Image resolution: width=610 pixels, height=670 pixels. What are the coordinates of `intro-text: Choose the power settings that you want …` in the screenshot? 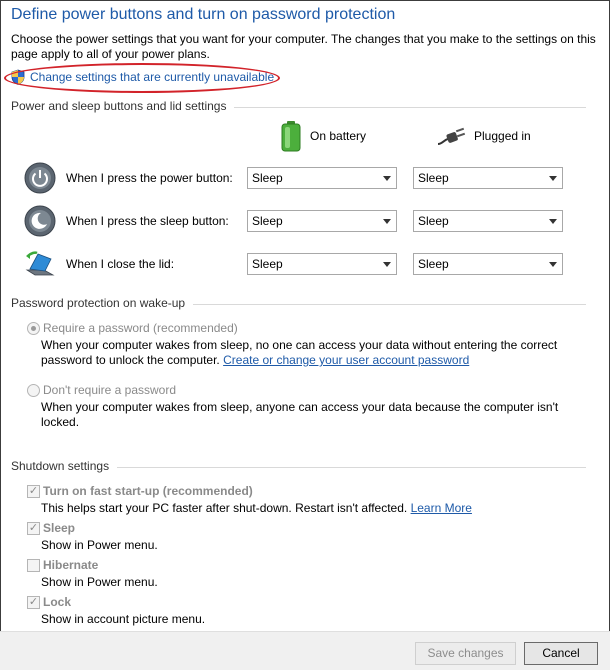 It's located at (303, 46).